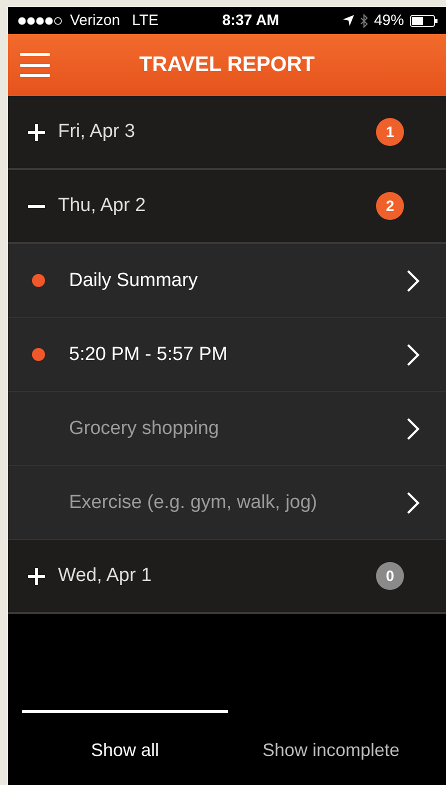 Image resolution: width=446 pixels, height=785 pixels. What do you see at coordinates (36, 206) in the screenshot?
I see `collapse-icon` at bounding box center [36, 206].